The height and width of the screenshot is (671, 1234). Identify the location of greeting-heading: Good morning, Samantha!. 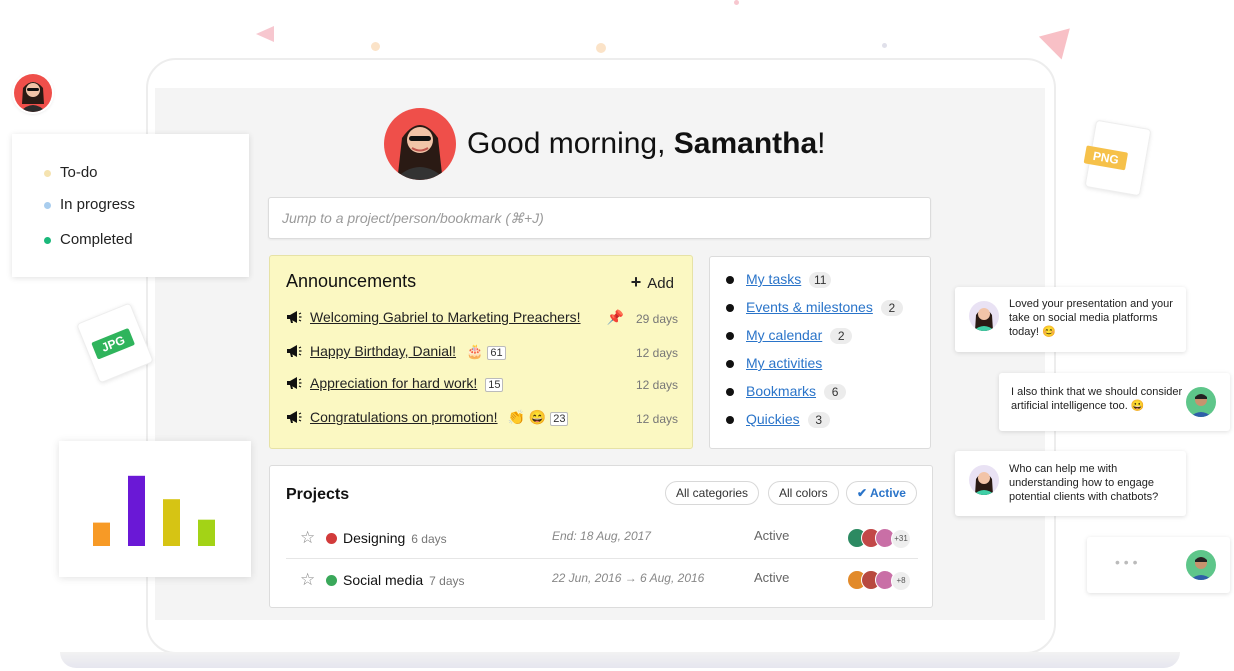
(646, 144).